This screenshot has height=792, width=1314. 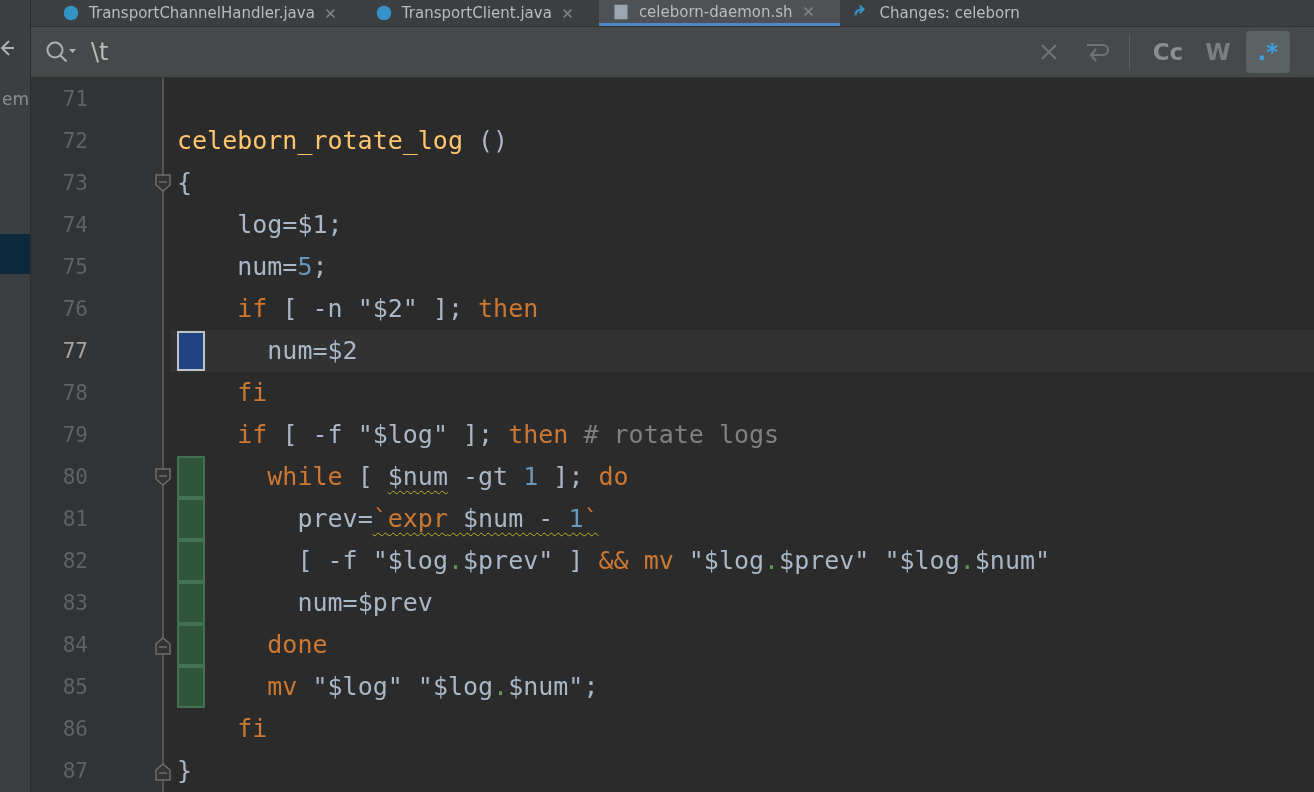 I want to click on file-icon, so click(x=620, y=11).